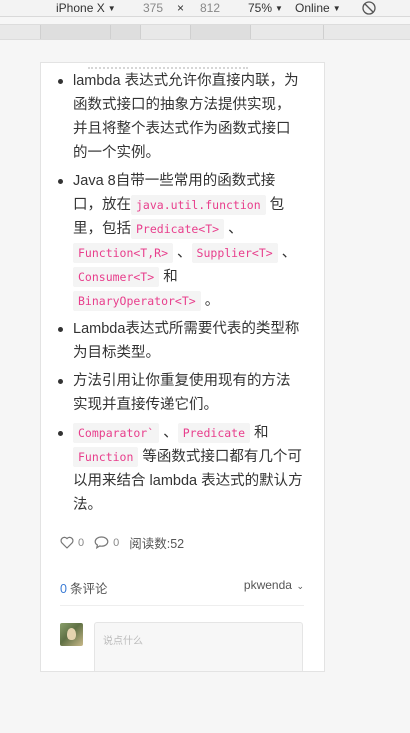 The image size is (410, 733). Describe the element at coordinates (182, 590) in the screenshot. I see `comments-header: 0 条评论 pkwenda ⌄` at that location.